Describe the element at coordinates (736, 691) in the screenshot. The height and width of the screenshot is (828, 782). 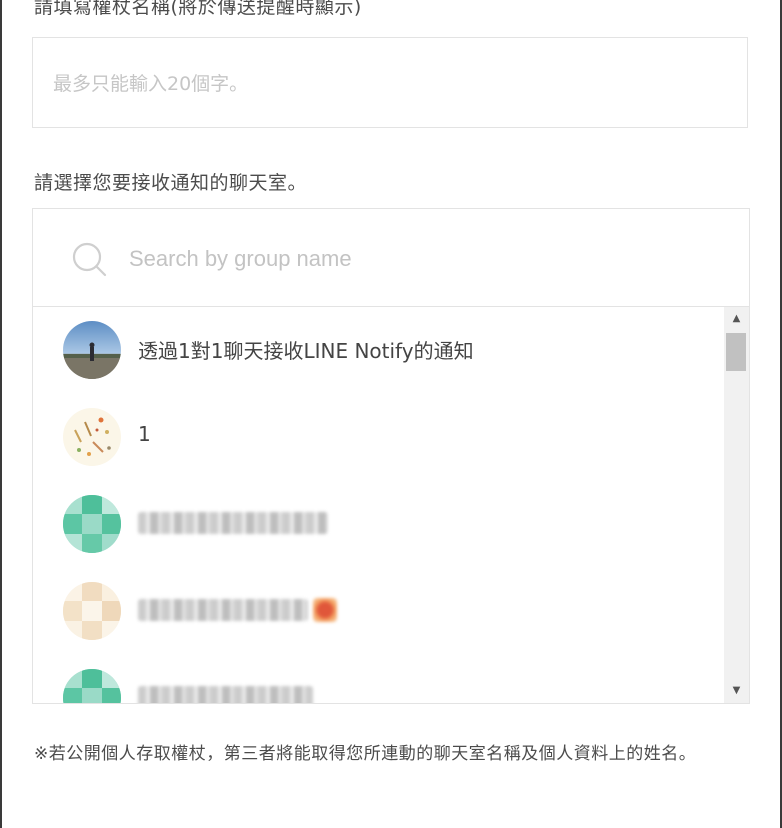
I see `scroll-down-arrow-icon: ▼` at that location.